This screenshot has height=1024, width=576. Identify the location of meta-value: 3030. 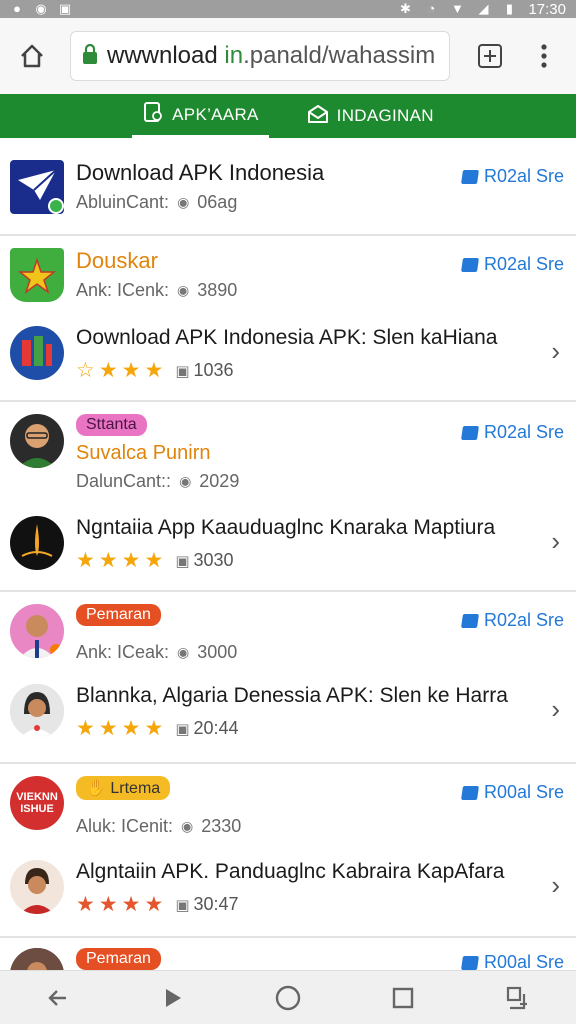
(213, 560).